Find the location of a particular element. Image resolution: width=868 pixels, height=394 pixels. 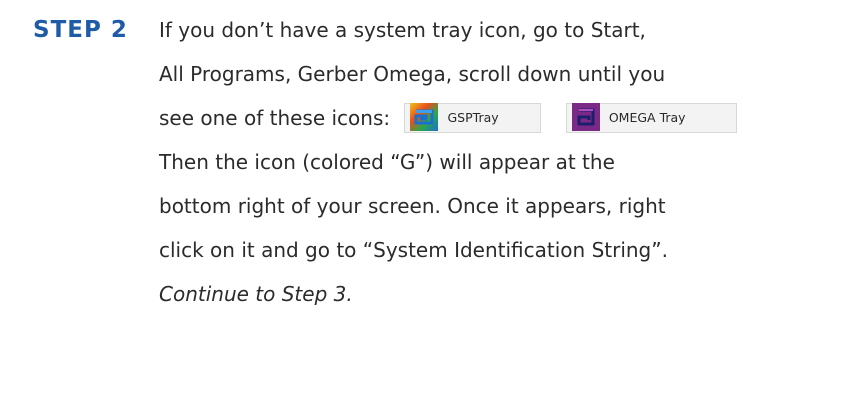

gsp-tray-badge: GSPTray is located at coordinates (473, 117).